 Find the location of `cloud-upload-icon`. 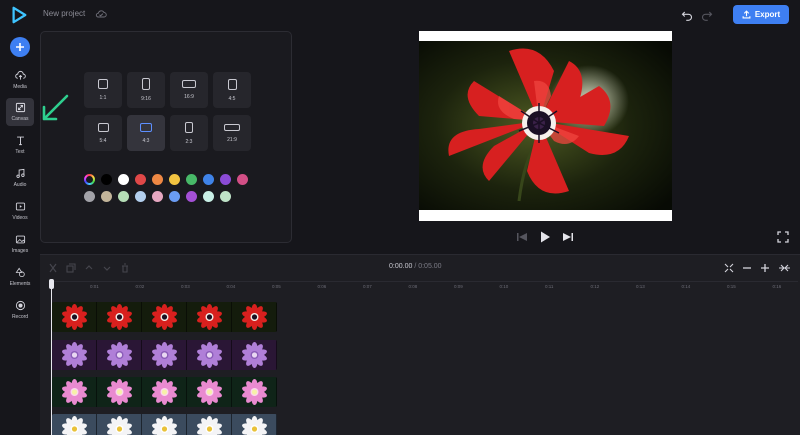

cloud-upload-icon is located at coordinates (20, 75).